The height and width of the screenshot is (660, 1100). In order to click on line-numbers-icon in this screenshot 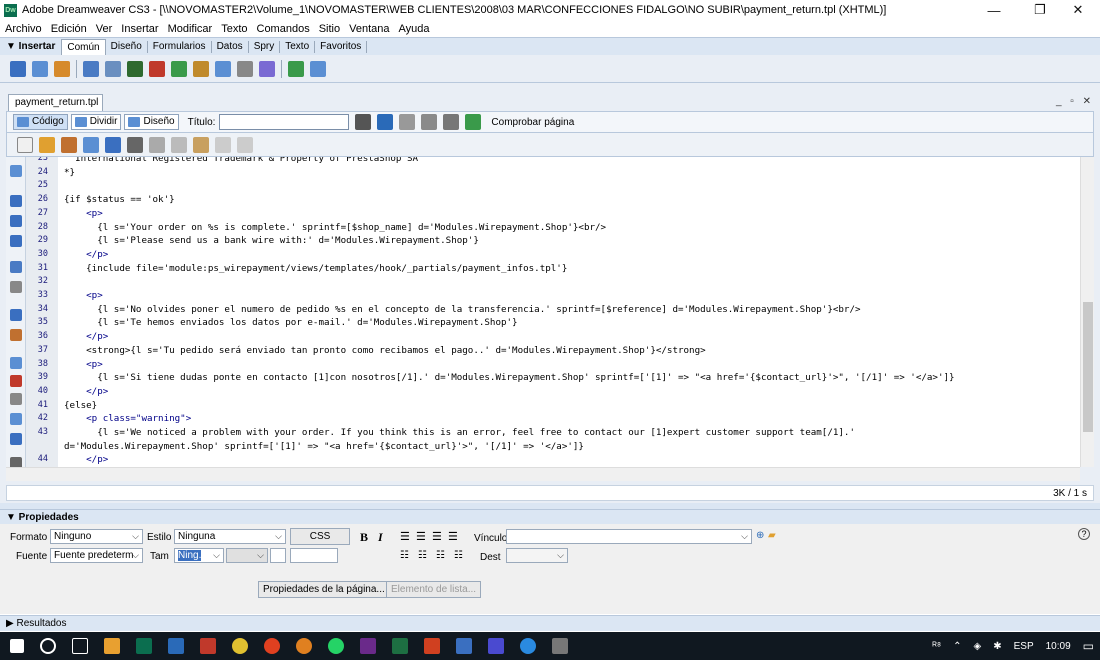, I will do `click(16, 315)`.